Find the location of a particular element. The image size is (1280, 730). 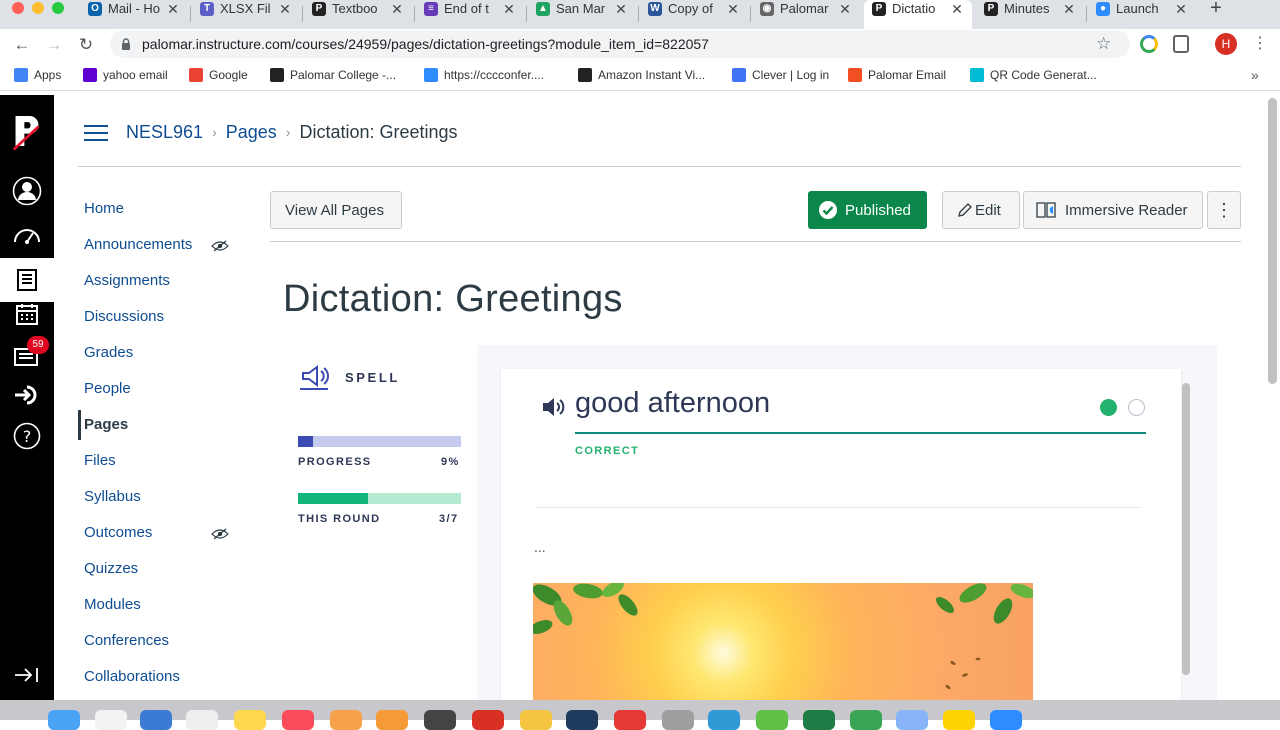

history-icon is located at coordinates (27, 395).